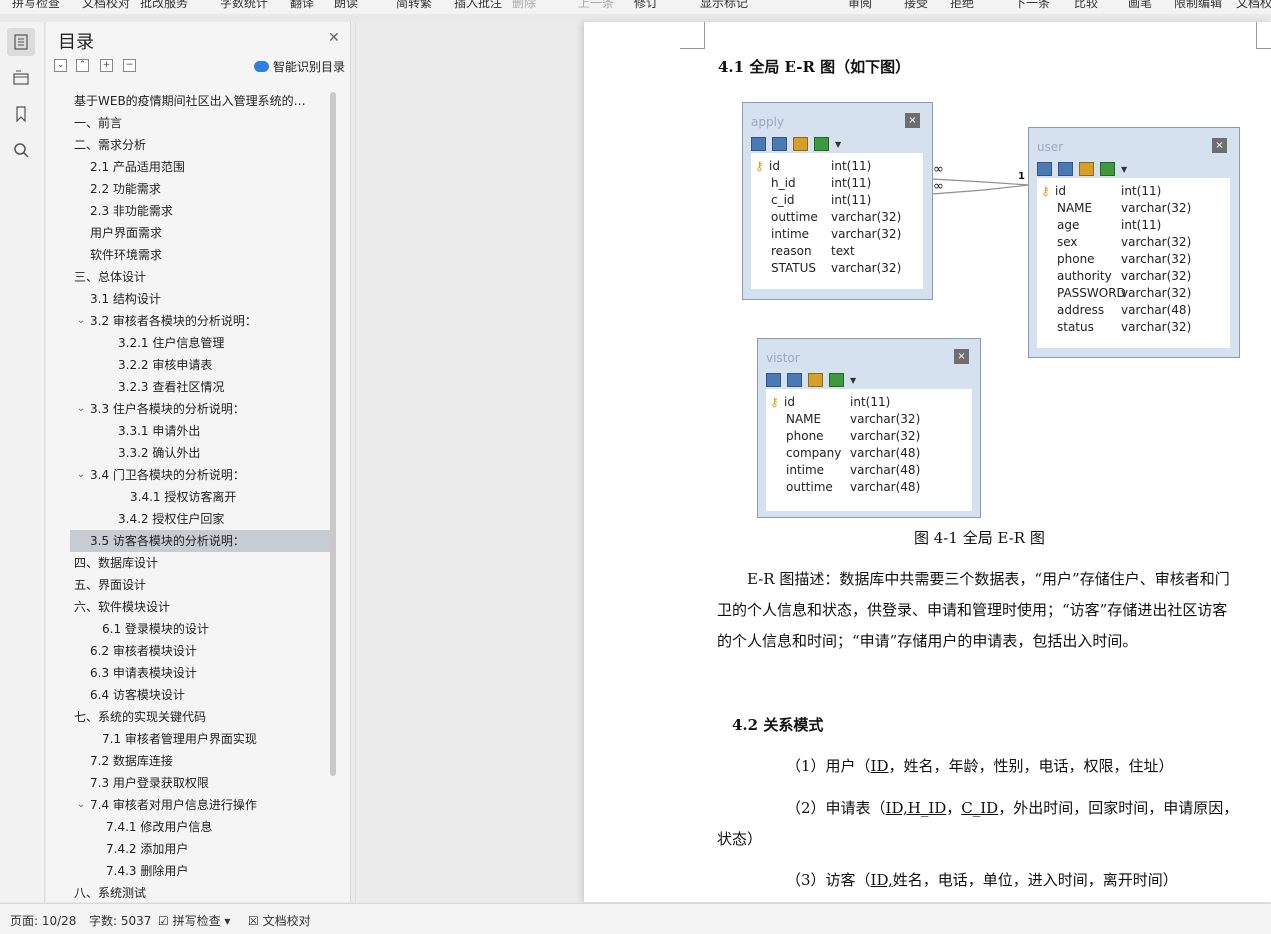  What do you see at coordinates (302, 5) in the screenshot?
I see `translate-button: 翻译` at bounding box center [302, 5].